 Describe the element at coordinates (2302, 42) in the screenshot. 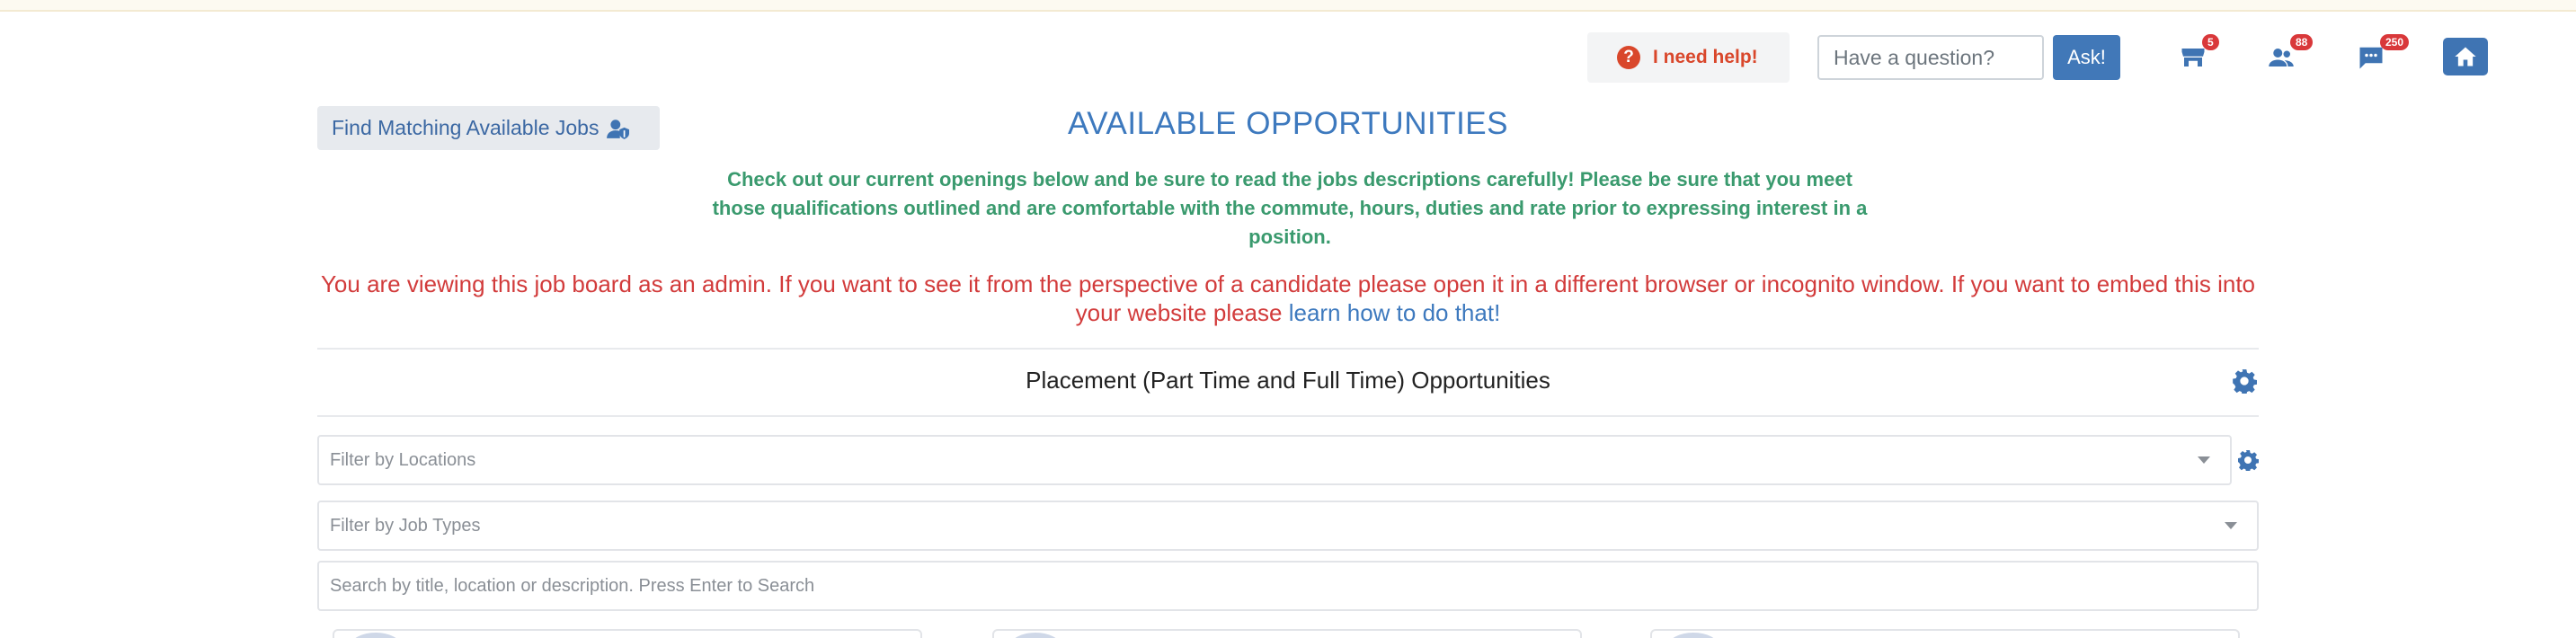

I see `users-badge: 88` at that location.